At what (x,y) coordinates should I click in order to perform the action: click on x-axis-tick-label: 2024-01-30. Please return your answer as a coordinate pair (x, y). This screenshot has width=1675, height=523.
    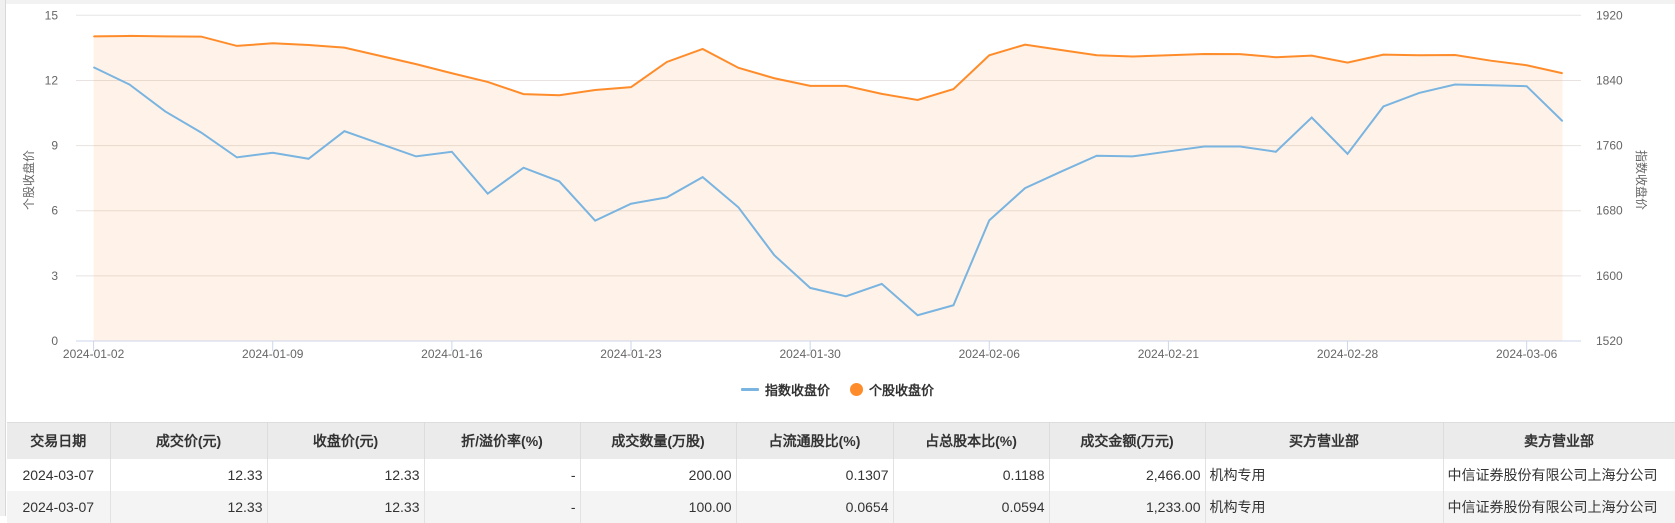
    Looking at the image, I should click on (810, 354).